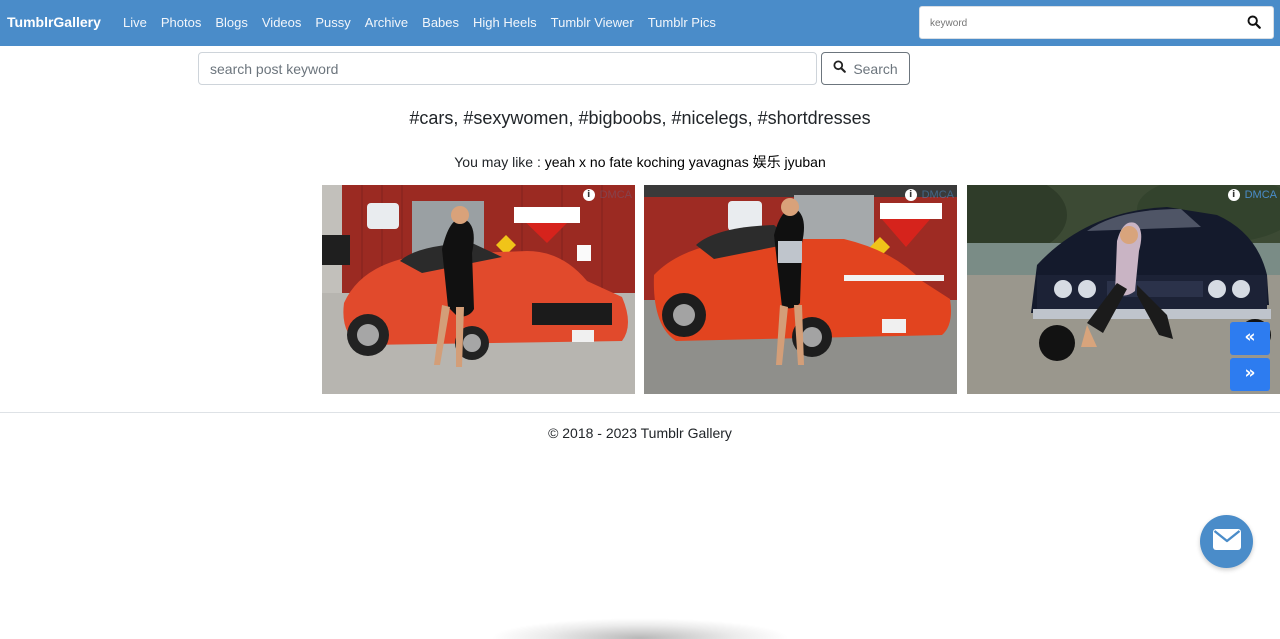  I want to click on double-chevron-right-icon: », so click(1250, 374).